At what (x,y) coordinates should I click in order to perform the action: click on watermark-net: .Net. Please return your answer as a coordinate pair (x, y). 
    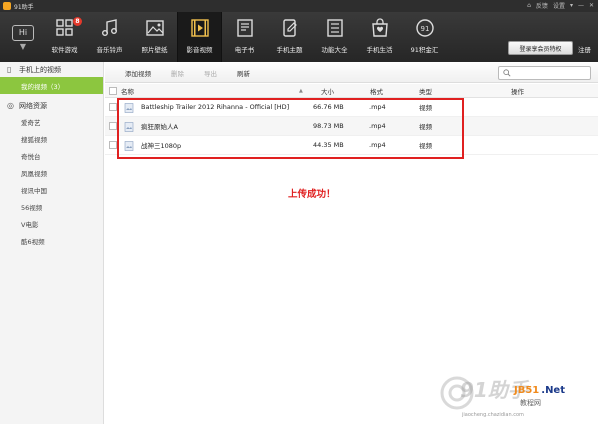
    Looking at the image, I should click on (553, 390).